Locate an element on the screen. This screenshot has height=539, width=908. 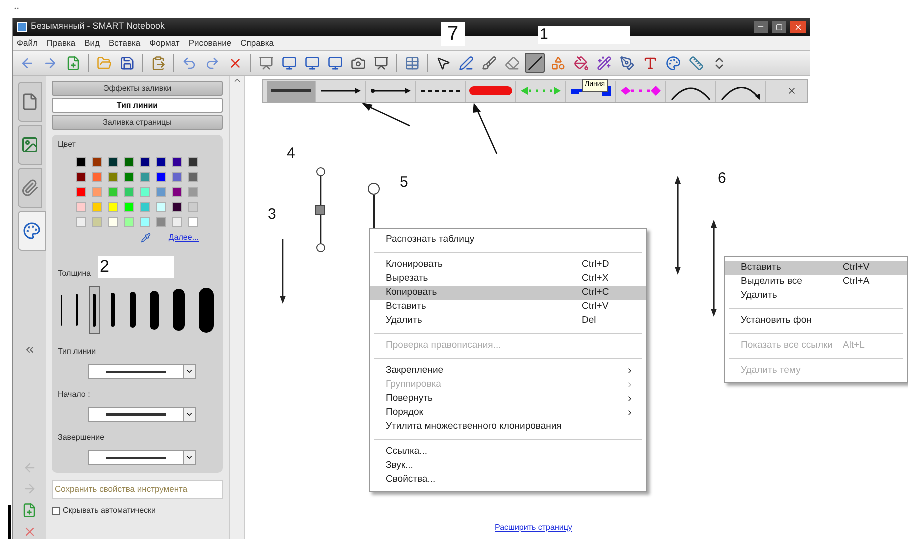
extend-page-link: Расширить страницу is located at coordinates (533, 528).